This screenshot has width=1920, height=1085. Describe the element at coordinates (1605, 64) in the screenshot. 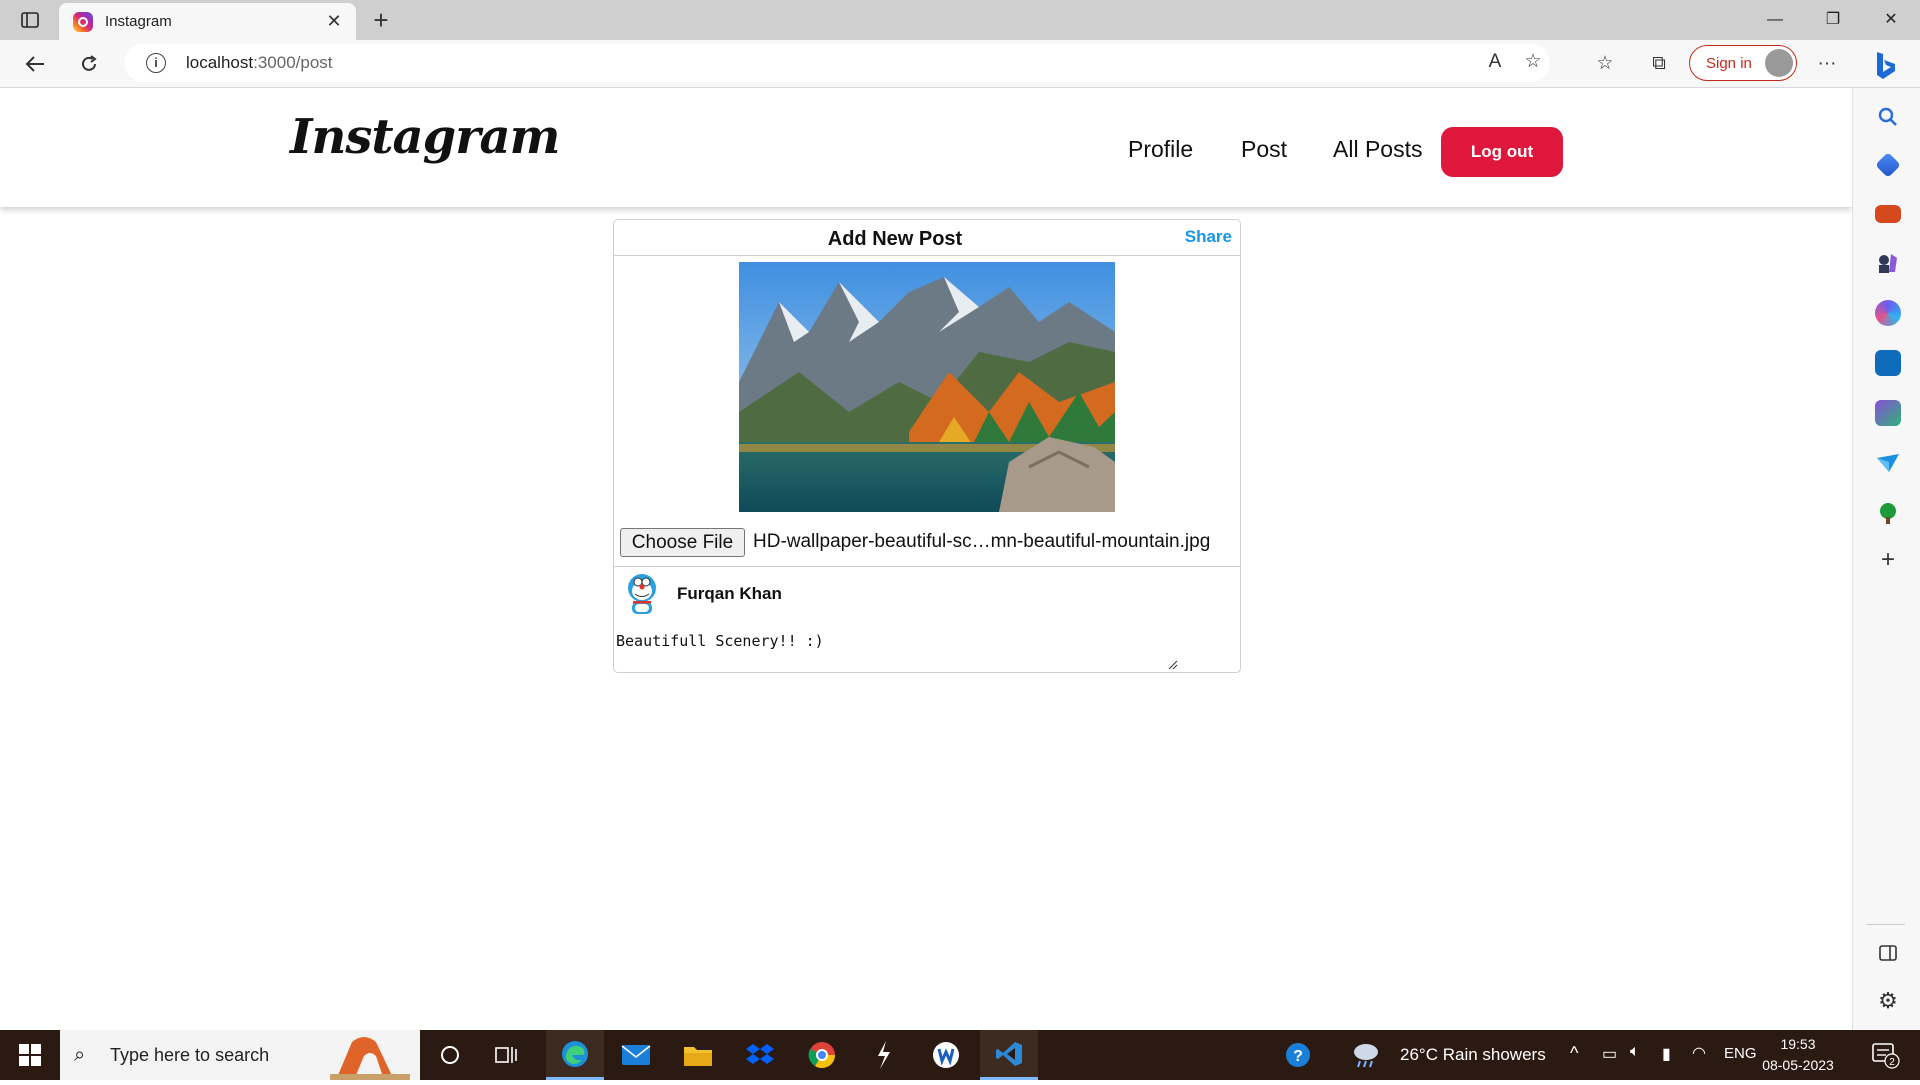

I see `favorites-icon: ☆` at that location.